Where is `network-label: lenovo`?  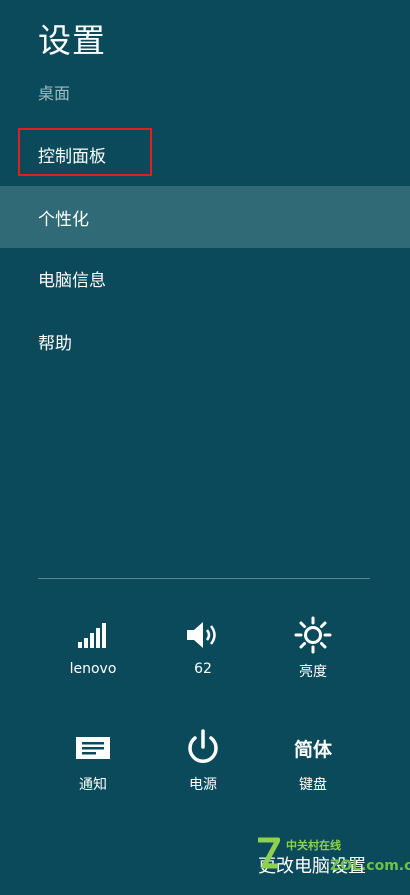
network-label: lenovo is located at coordinates (93, 669).